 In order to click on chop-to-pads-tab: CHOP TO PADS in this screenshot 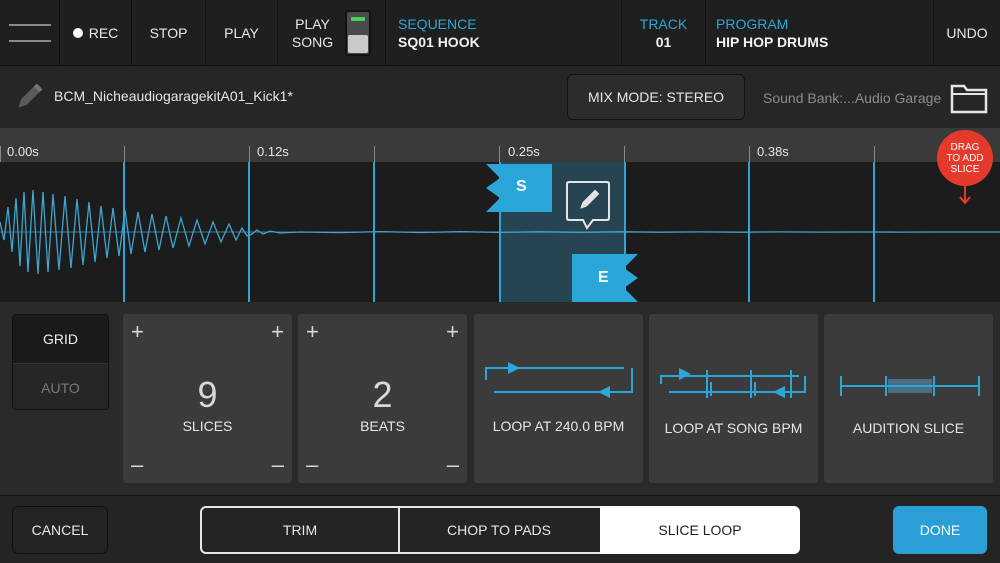, I will do `click(499, 530)`.